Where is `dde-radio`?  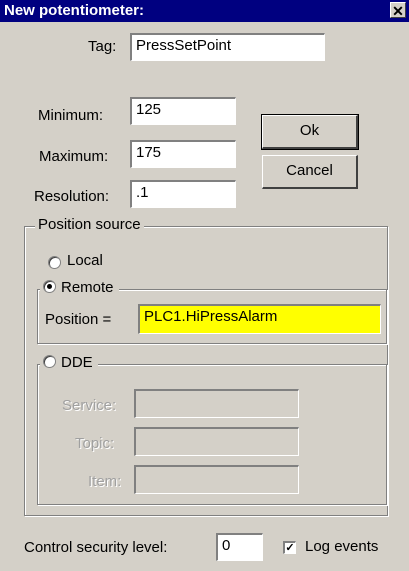 dde-radio is located at coordinates (49, 361).